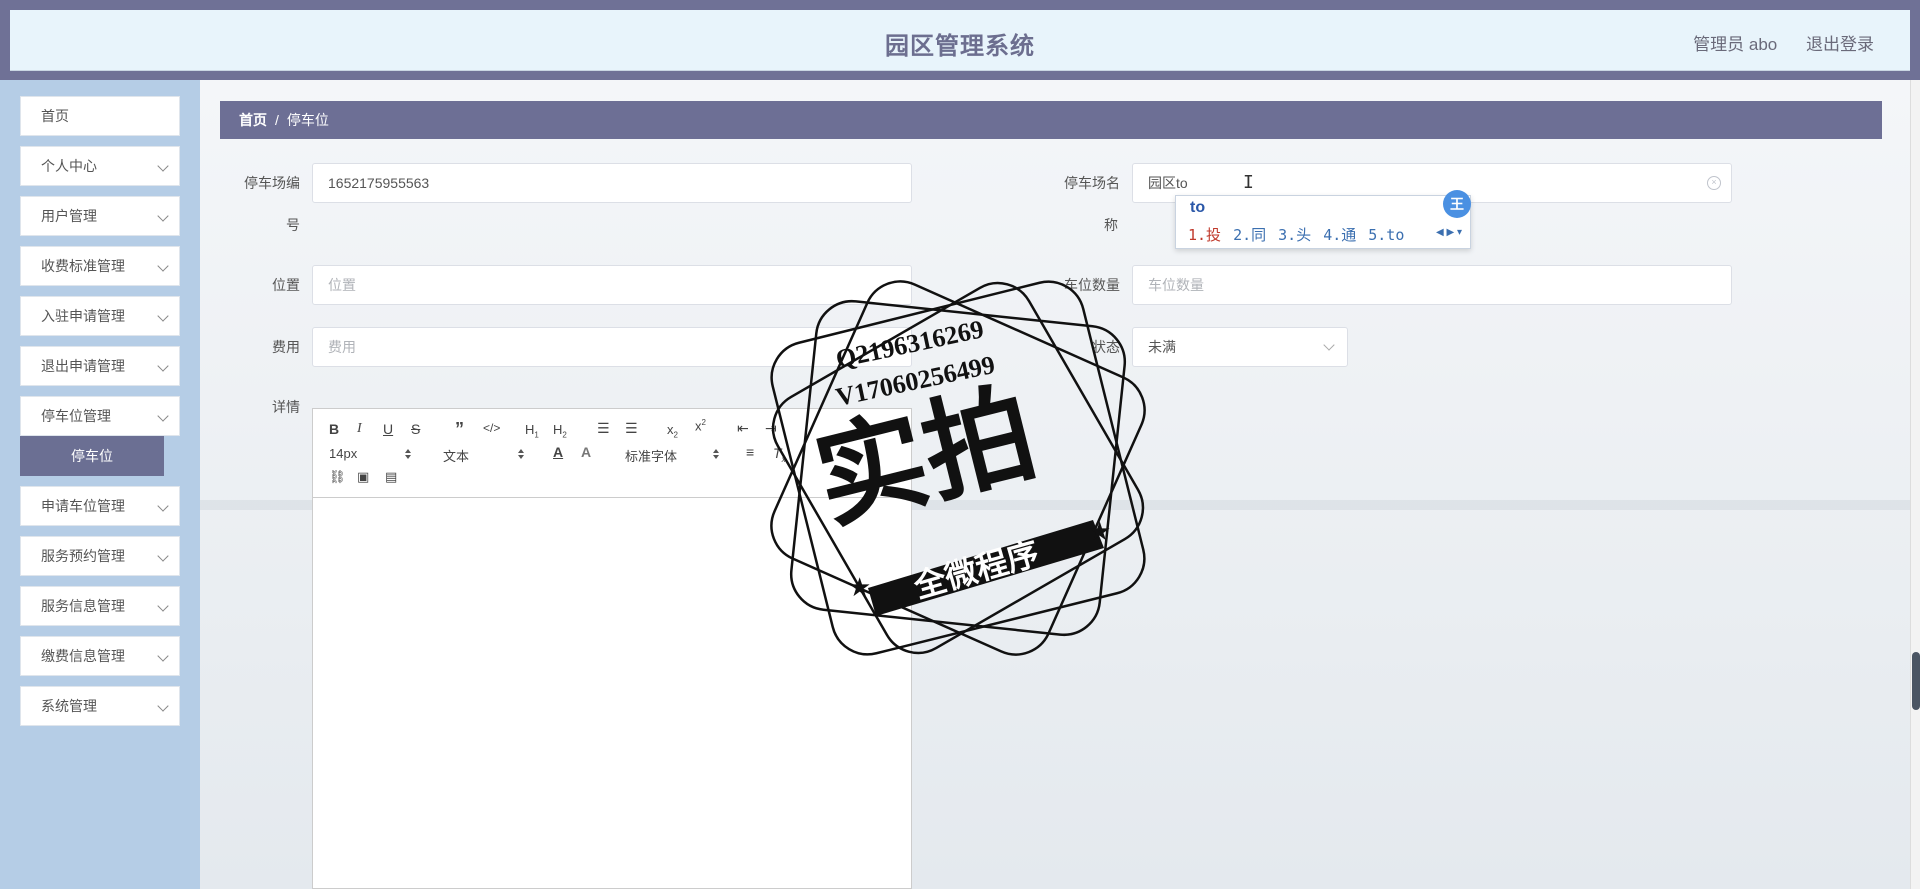 This screenshot has height=889, width=1920. I want to click on name-label: 停车场名, so click(1092, 183).